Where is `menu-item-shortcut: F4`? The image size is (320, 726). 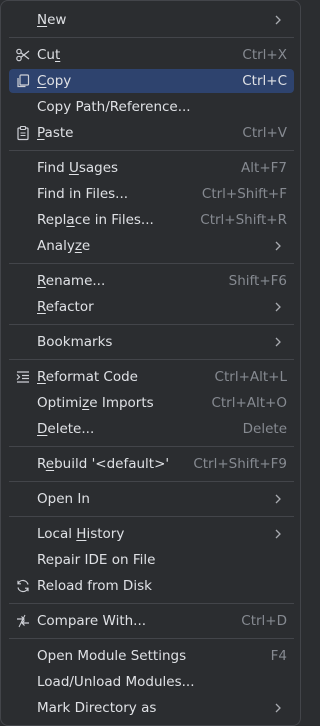 menu-item-shortcut: F4 is located at coordinates (278, 656).